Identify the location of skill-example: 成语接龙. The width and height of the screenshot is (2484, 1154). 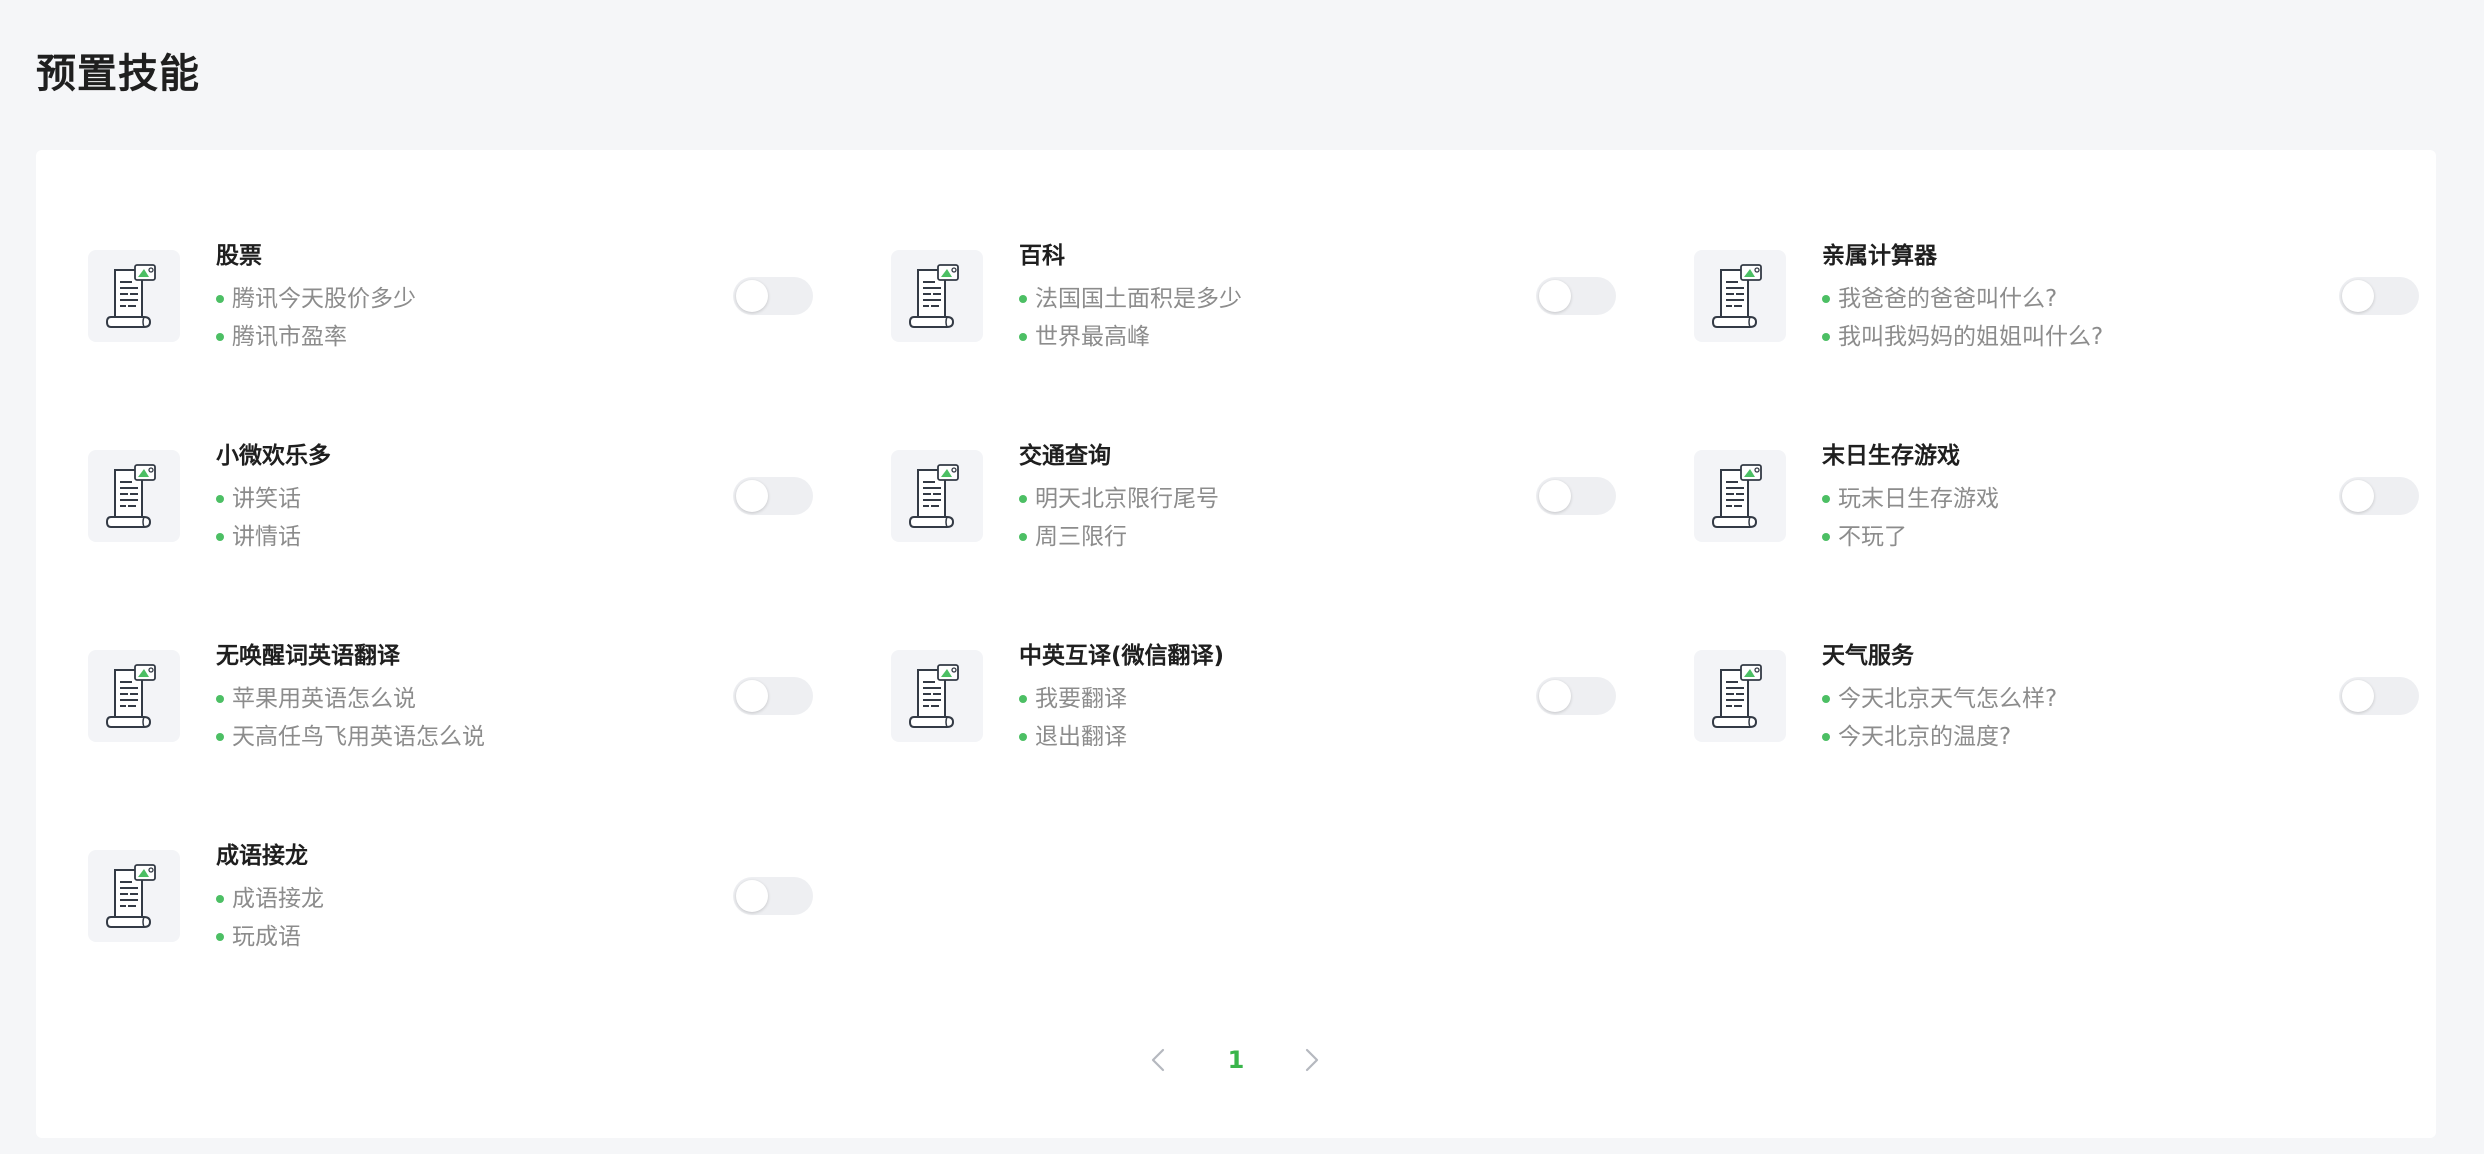
(270, 899).